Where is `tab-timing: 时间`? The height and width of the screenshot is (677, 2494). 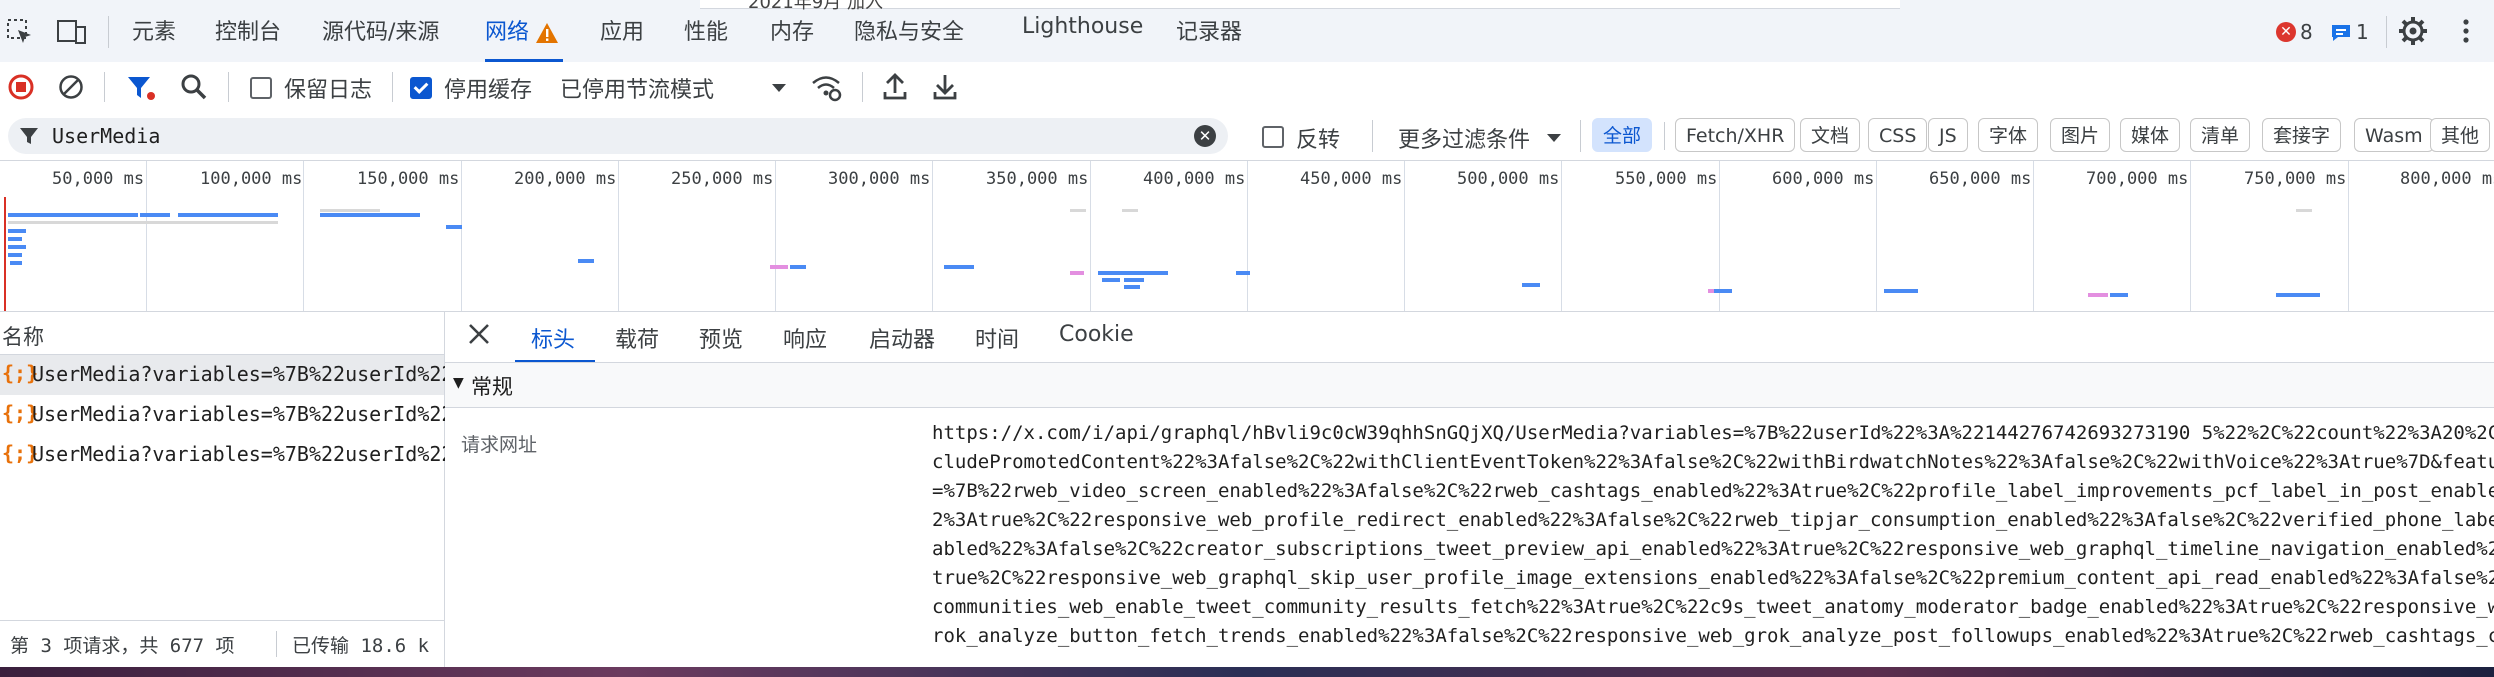
tab-timing: 时间 is located at coordinates (997, 338).